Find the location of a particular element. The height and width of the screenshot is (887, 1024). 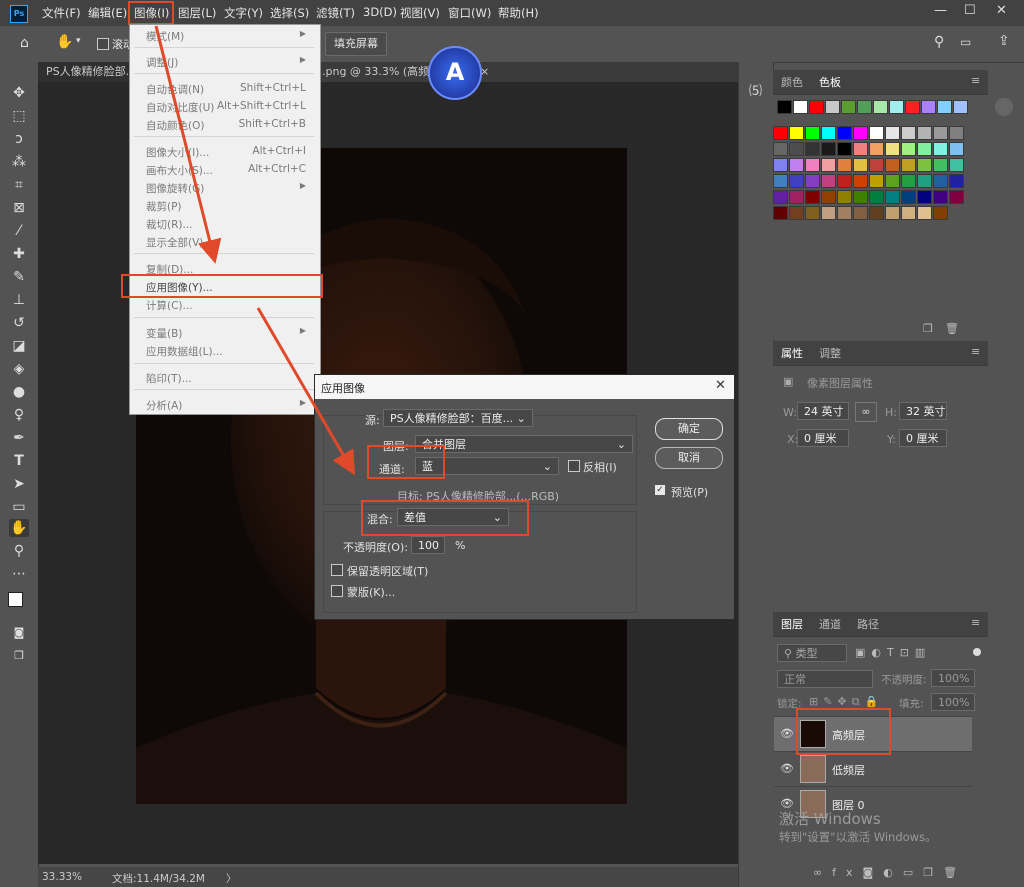

stamp-tool-icon: ⊥ is located at coordinates (19, 300).